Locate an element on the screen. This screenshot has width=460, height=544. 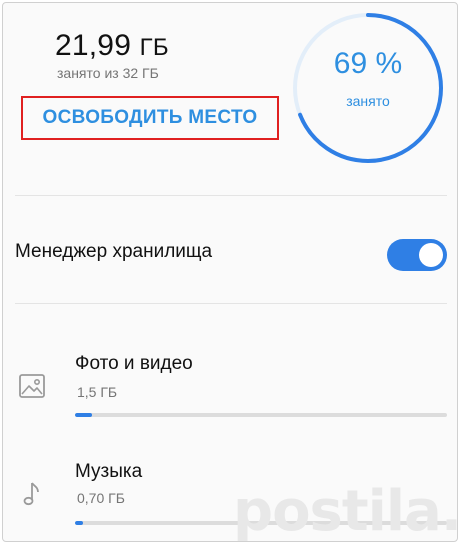
image-icon is located at coordinates (32, 386).